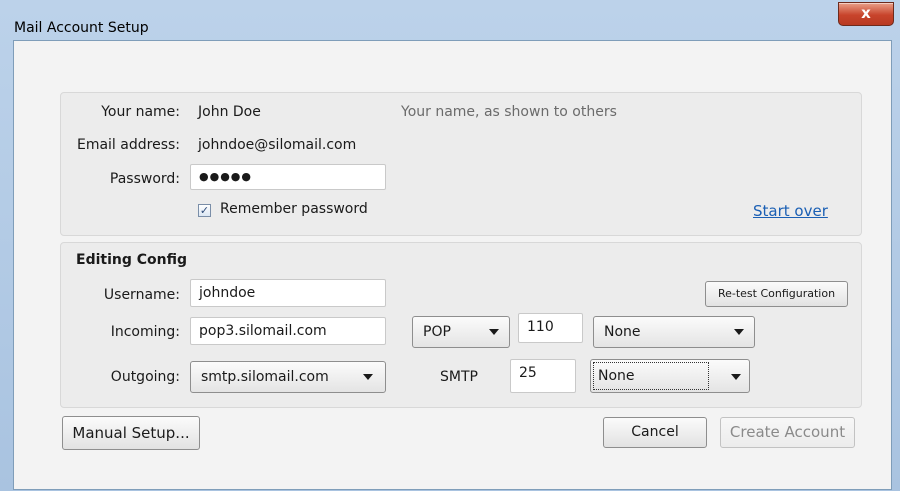  What do you see at coordinates (437, 332) in the screenshot?
I see `incoming-protocol-value: POP` at bounding box center [437, 332].